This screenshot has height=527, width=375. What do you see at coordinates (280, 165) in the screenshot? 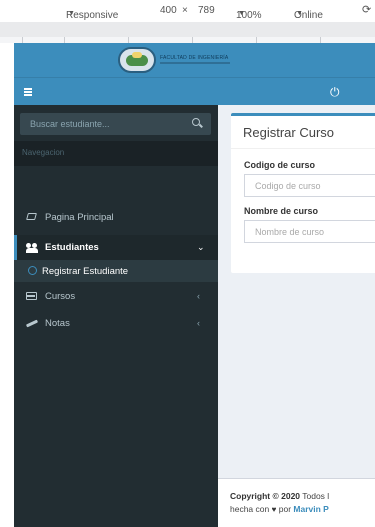
I see `course-code-label: Codigo de curso` at bounding box center [280, 165].